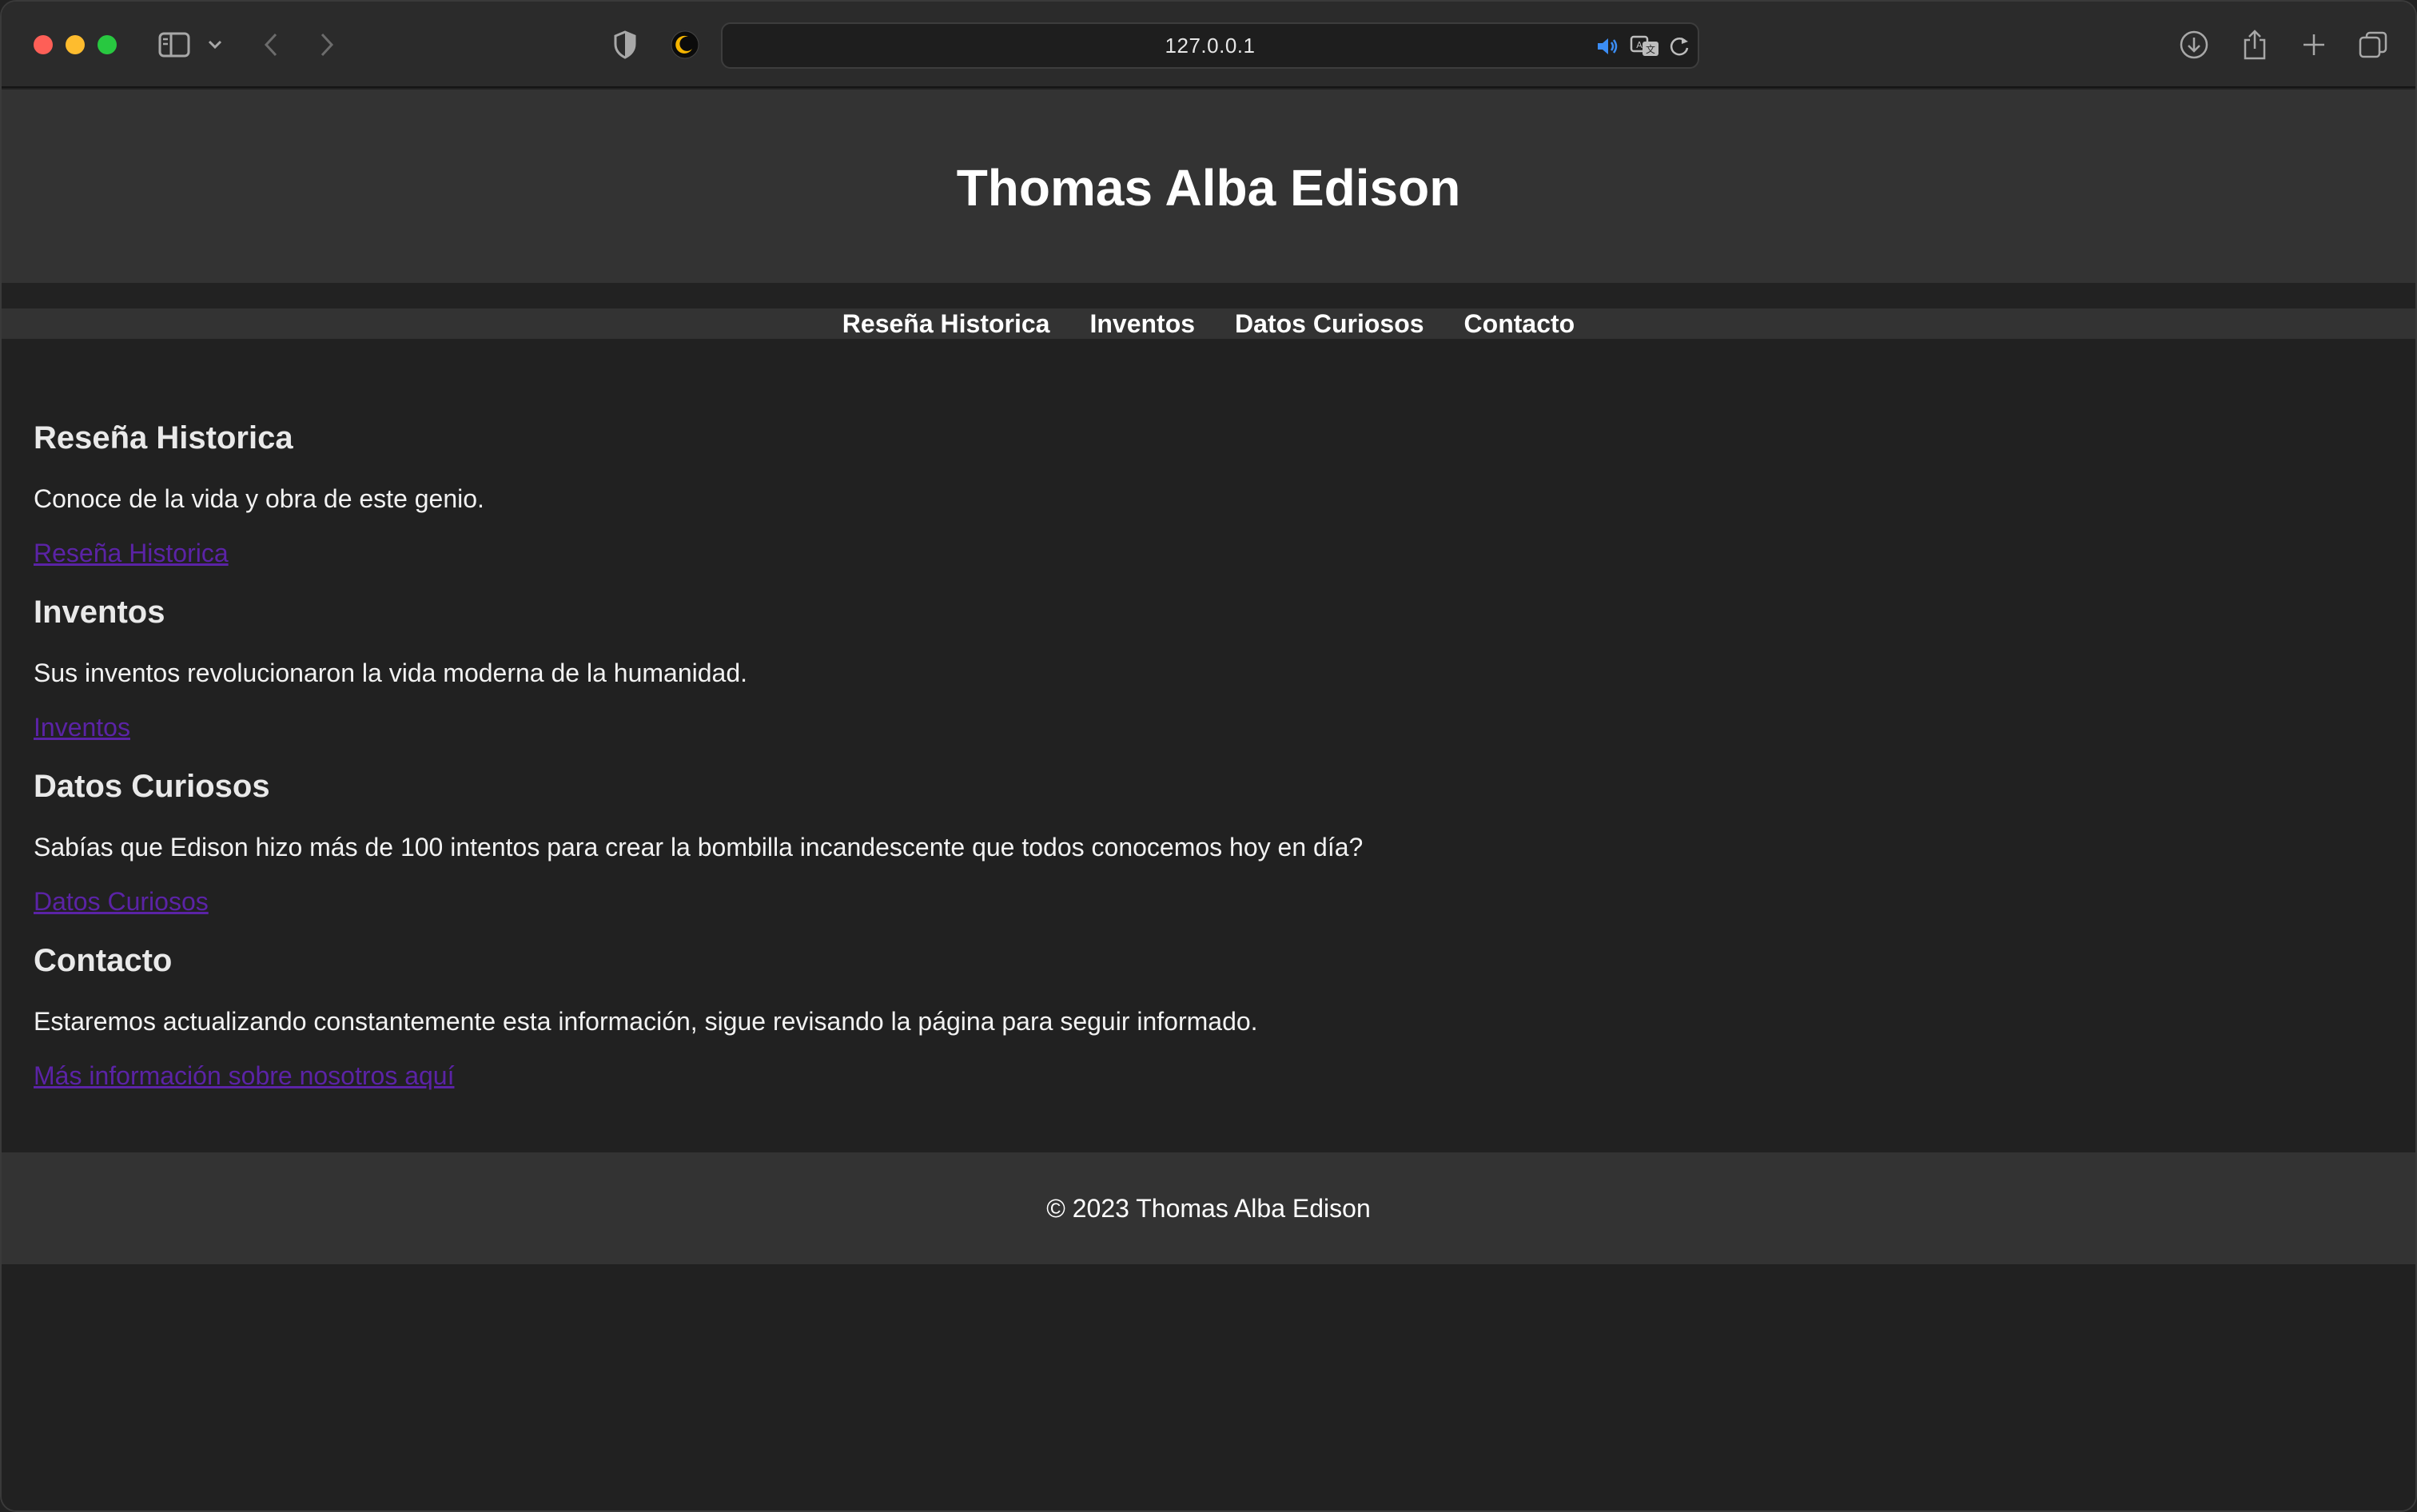 The height and width of the screenshot is (1512, 2417). Describe the element at coordinates (152, 786) in the screenshot. I see `section-heading: Datos Curiosos` at that location.